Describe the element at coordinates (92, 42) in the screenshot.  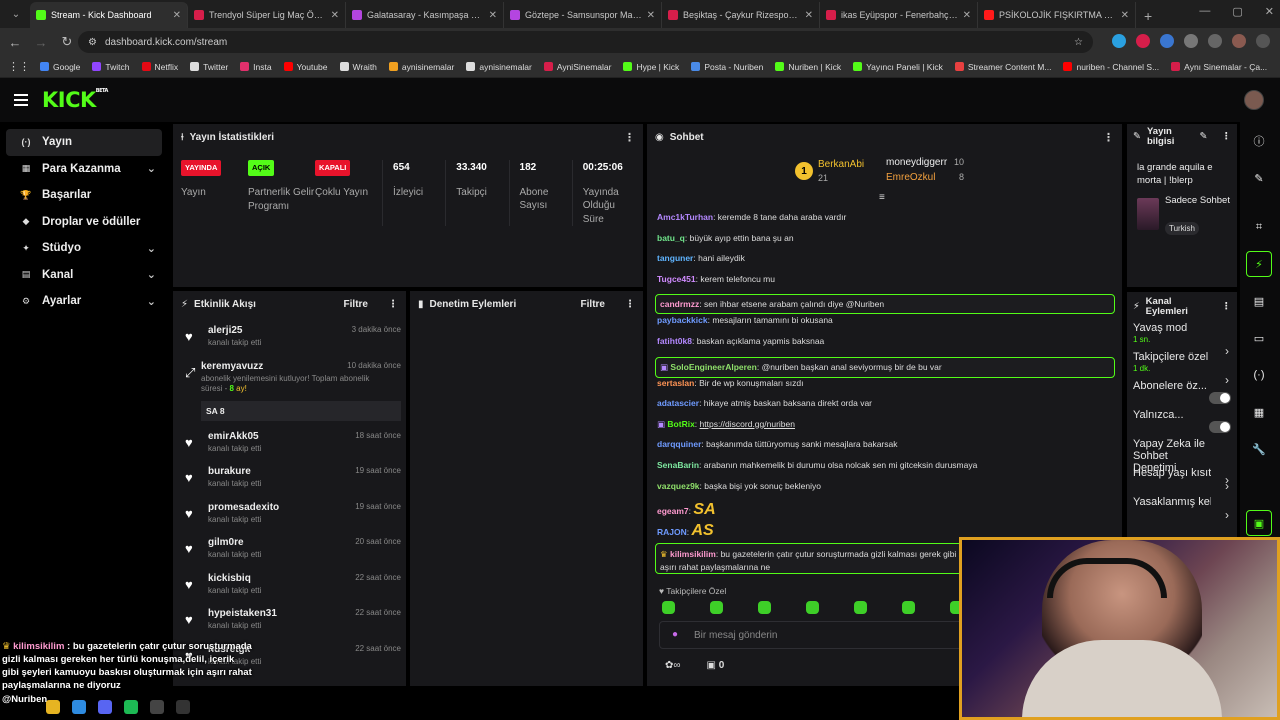
I see `site-info-icon: ⚙` at that location.